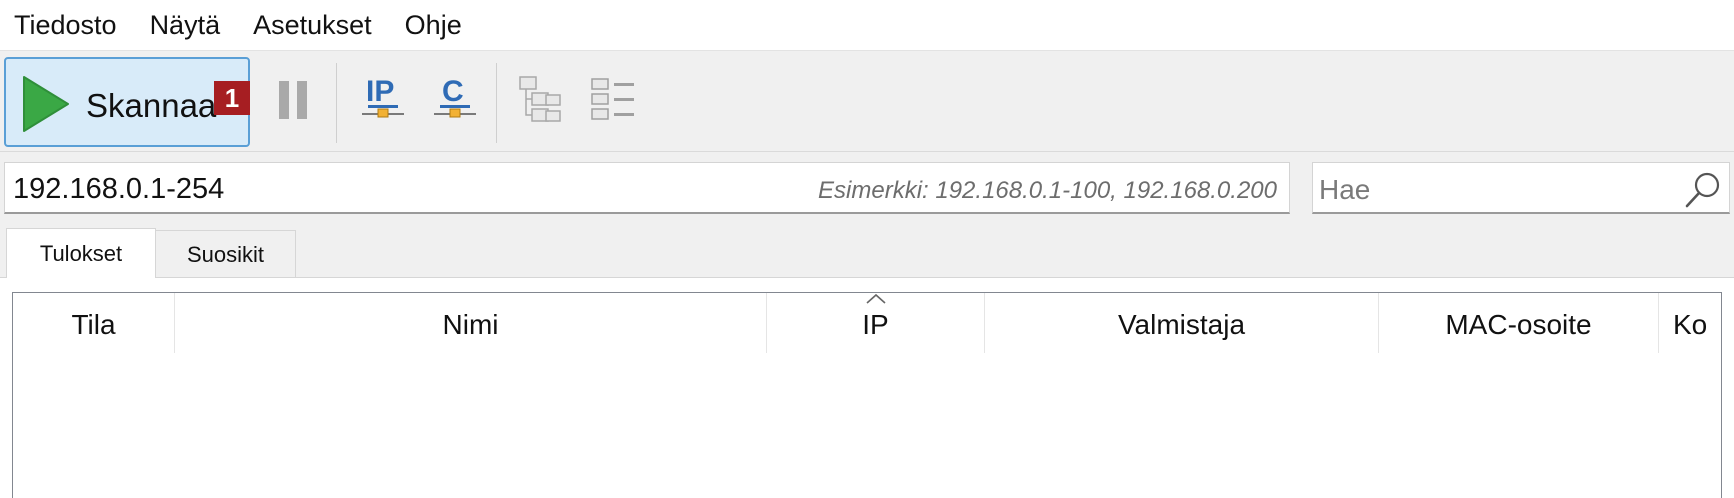  Describe the element at coordinates (867, 25) in the screenshot. I see `menu-bar: Tiedosto Näytä Asetukset Ohje` at that location.